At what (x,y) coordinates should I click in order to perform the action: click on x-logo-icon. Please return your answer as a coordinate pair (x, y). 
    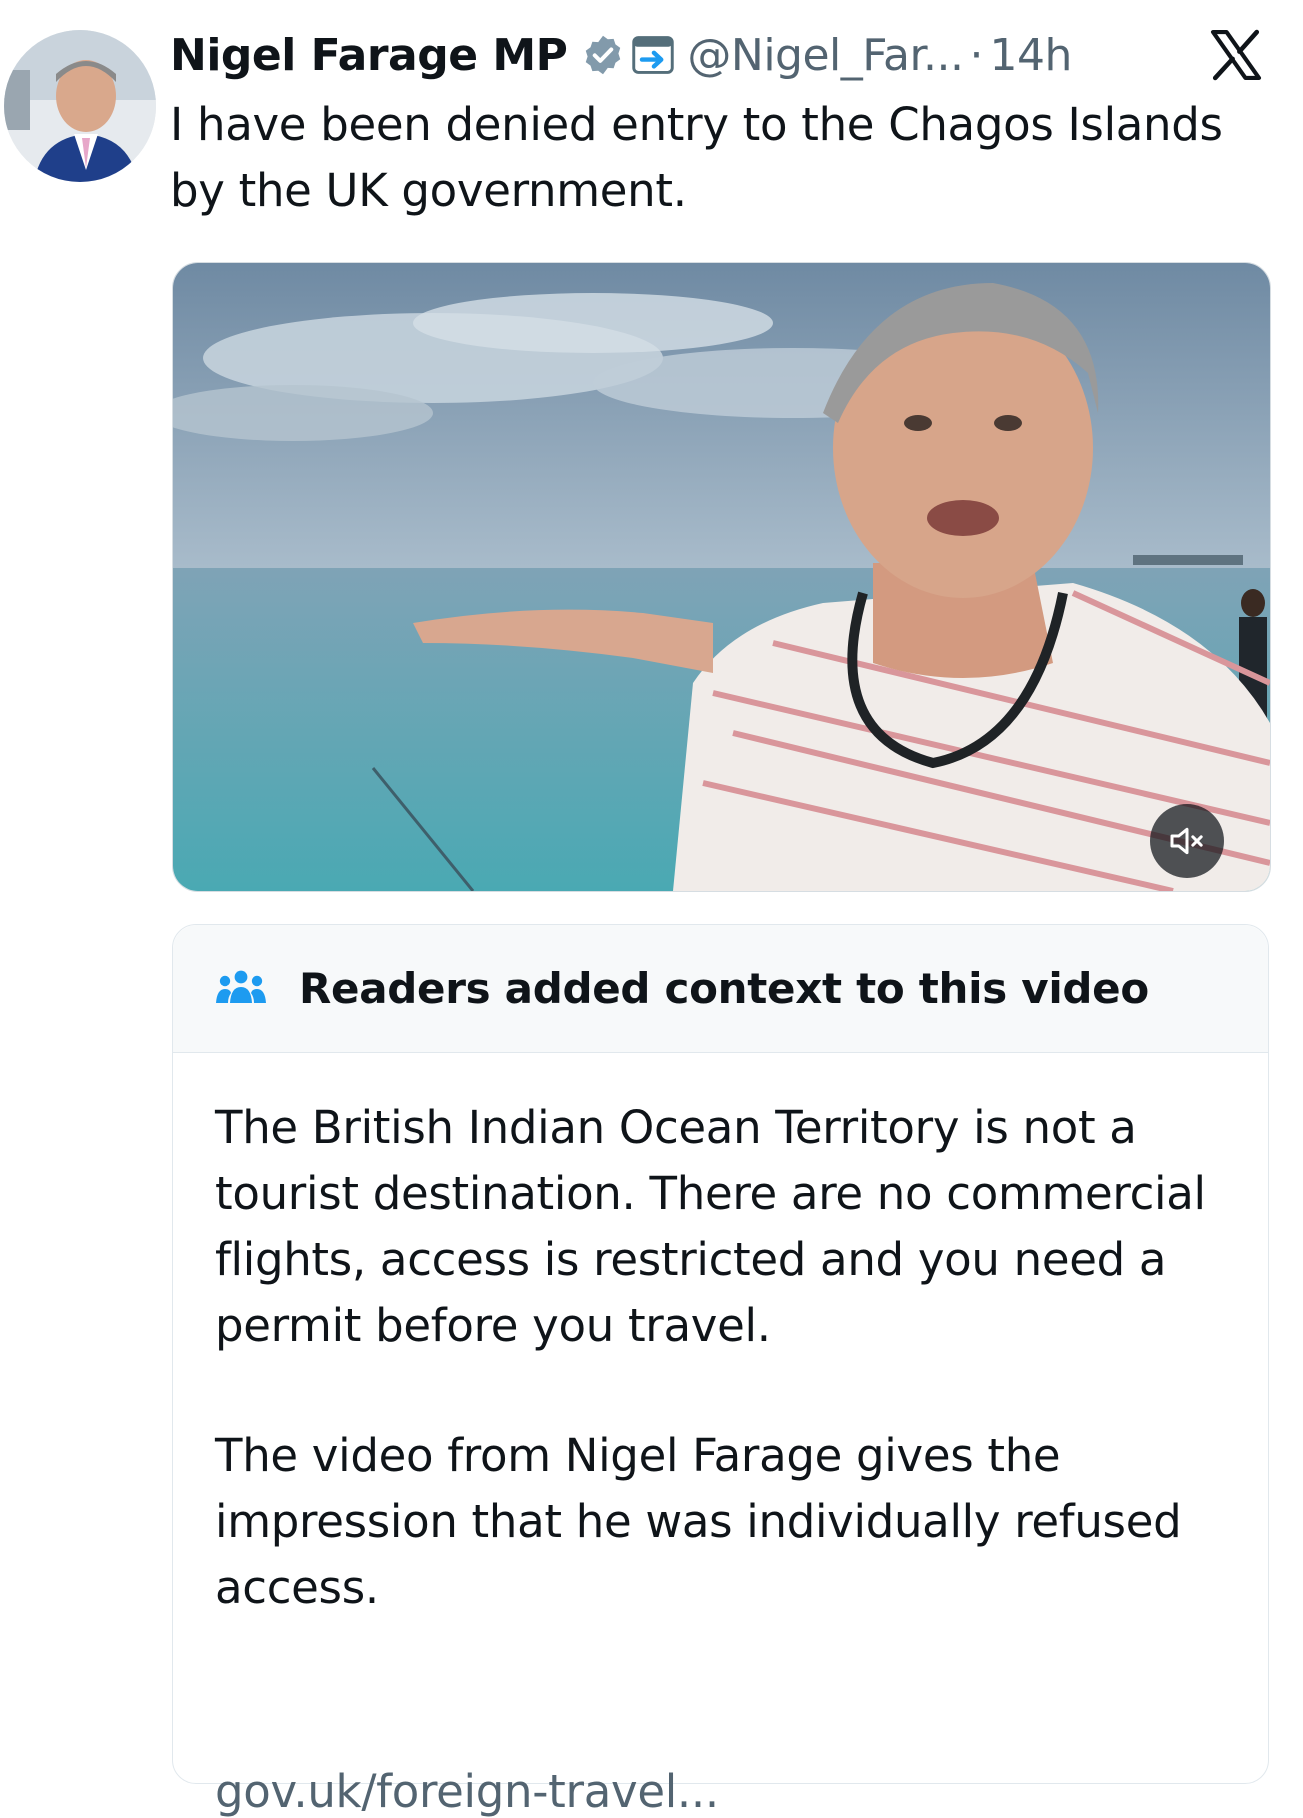
    Looking at the image, I should click on (1236, 55).